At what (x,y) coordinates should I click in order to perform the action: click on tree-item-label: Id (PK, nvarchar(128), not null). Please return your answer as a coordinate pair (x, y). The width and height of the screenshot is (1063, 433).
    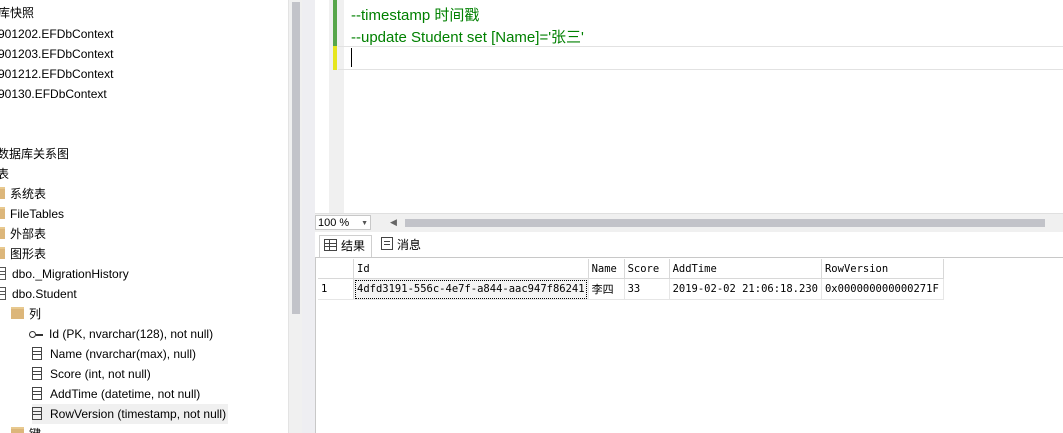
    Looking at the image, I should click on (131, 334).